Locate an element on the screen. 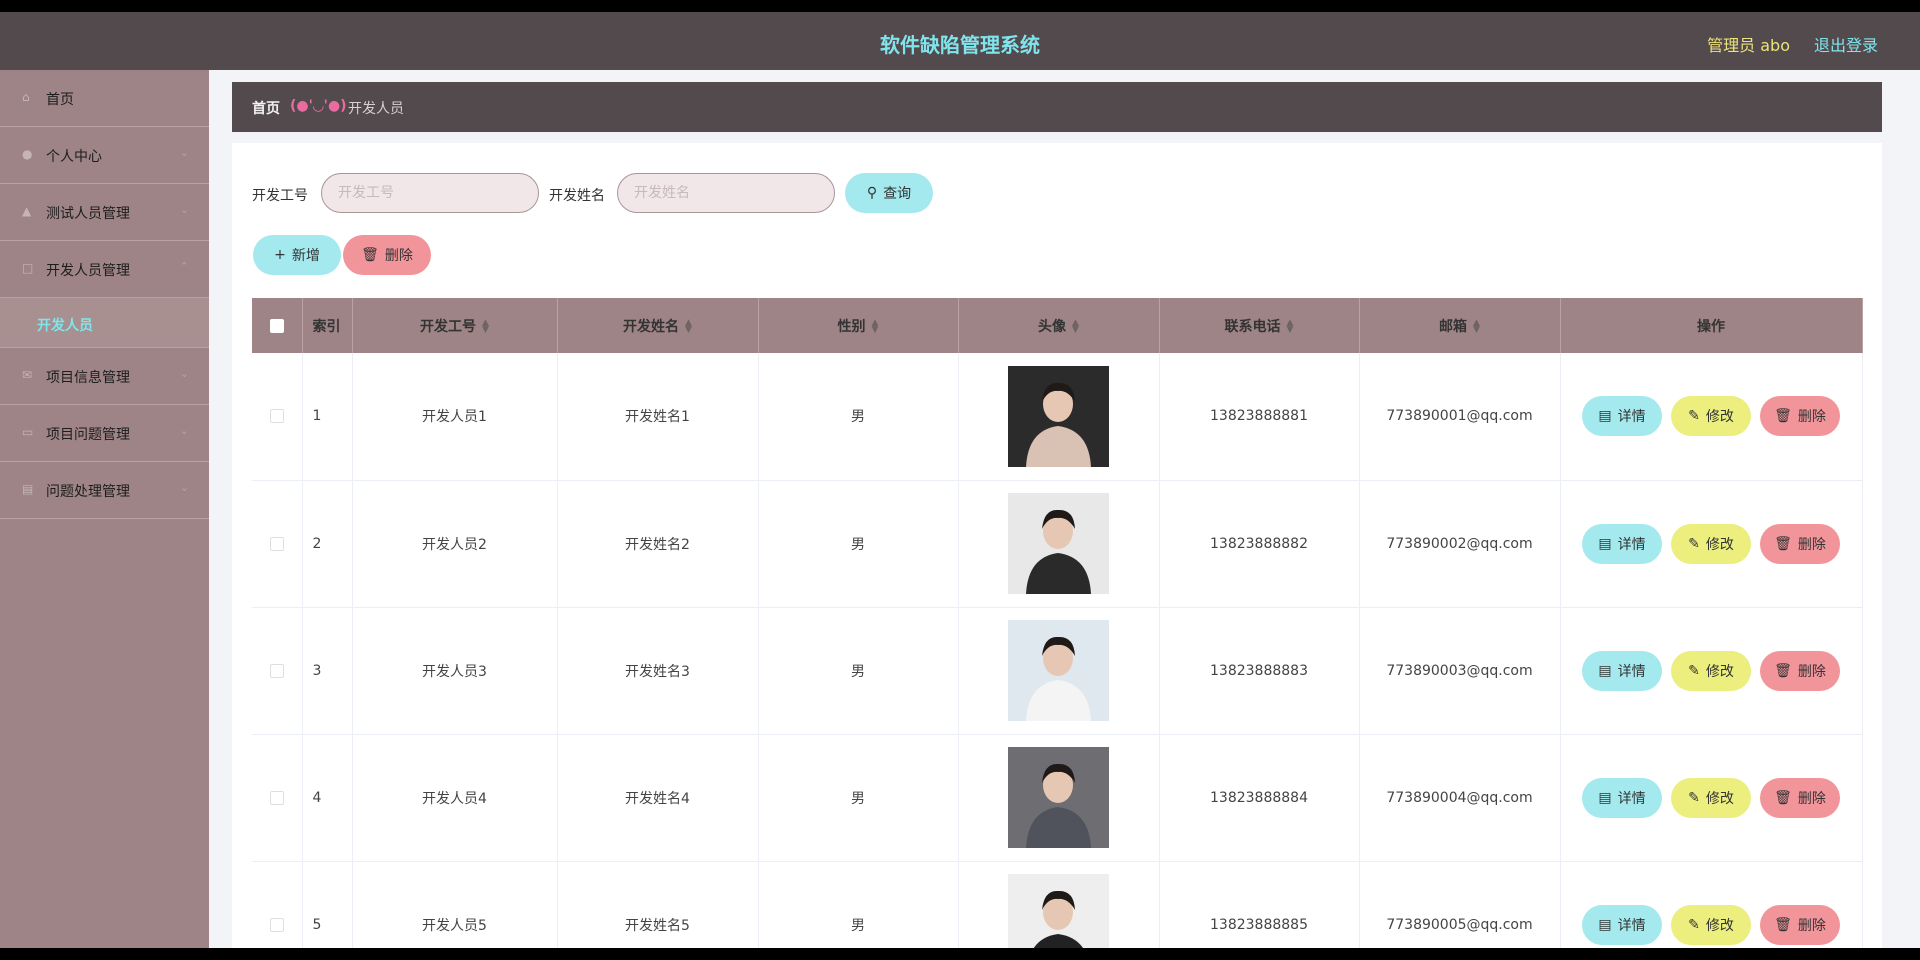 The width and height of the screenshot is (1920, 960). col-email: 邮箱 ▲ ▼ is located at coordinates (1460, 325).